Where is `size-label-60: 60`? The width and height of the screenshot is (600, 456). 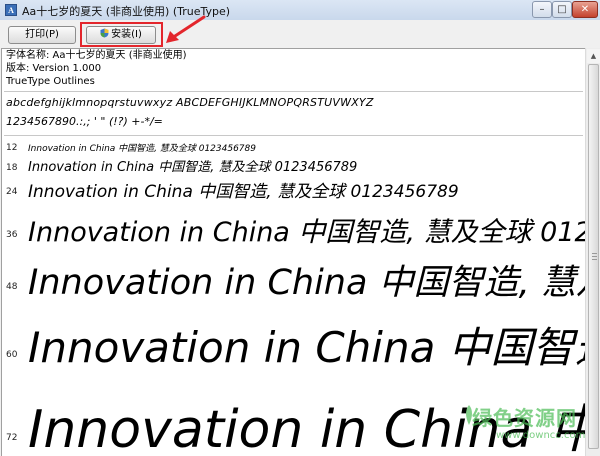 size-label-60: 60 is located at coordinates (12, 355).